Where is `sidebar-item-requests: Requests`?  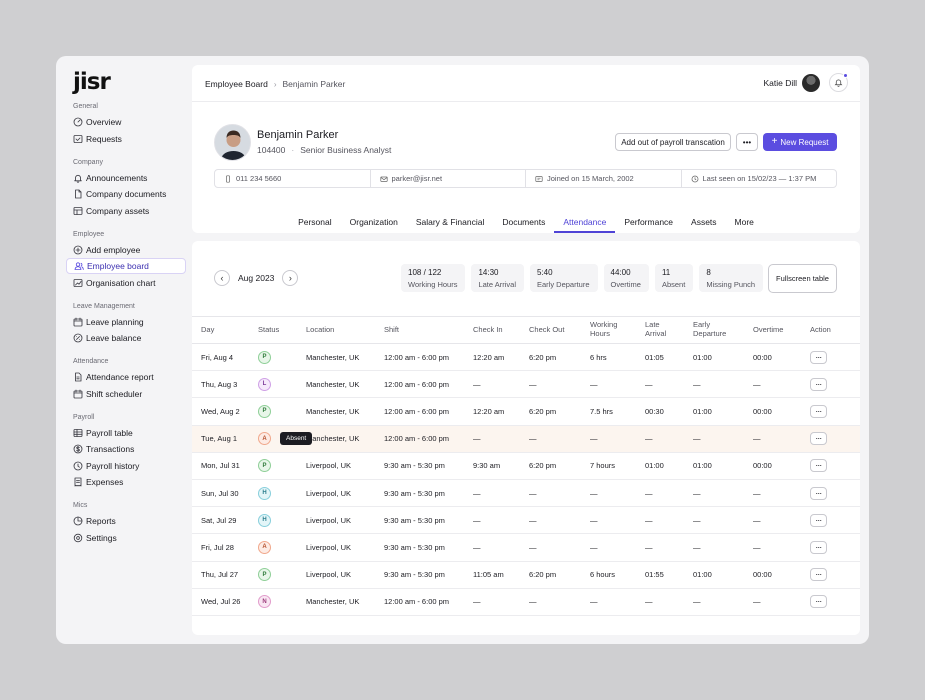 sidebar-item-requests: Requests is located at coordinates (126, 139).